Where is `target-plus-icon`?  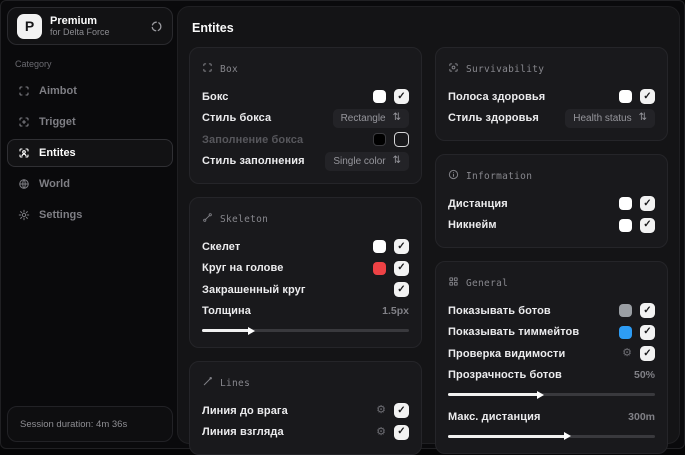 target-plus-icon is located at coordinates (24, 122).